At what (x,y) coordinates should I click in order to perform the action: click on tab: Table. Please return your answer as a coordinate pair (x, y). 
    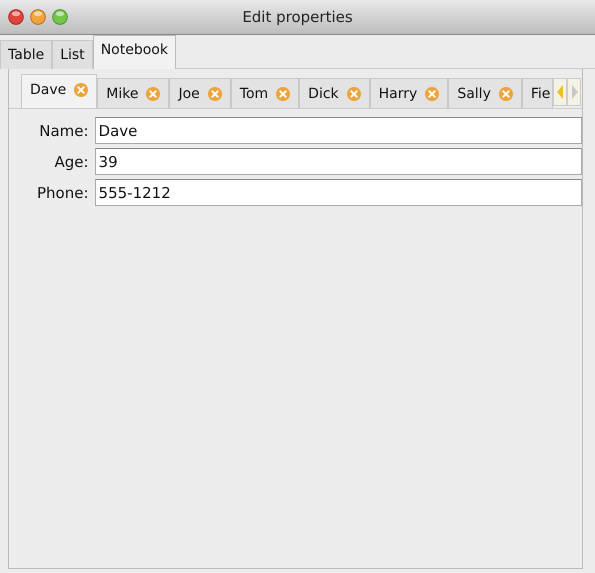
    Looking at the image, I should click on (26, 54).